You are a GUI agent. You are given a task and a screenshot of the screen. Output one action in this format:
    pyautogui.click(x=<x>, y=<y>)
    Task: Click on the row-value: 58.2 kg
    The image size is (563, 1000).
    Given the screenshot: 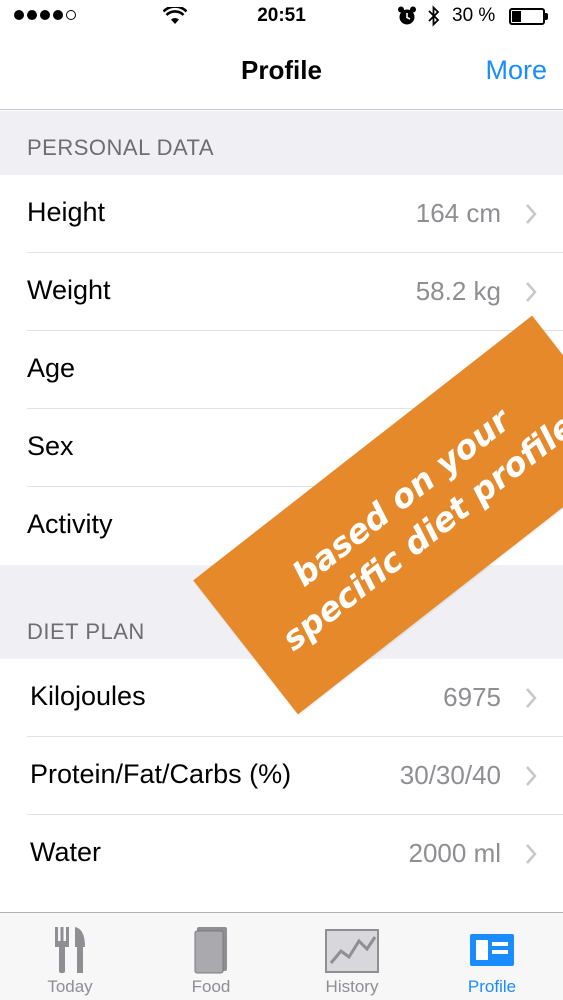 What is the action you would take?
    pyautogui.click(x=458, y=291)
    